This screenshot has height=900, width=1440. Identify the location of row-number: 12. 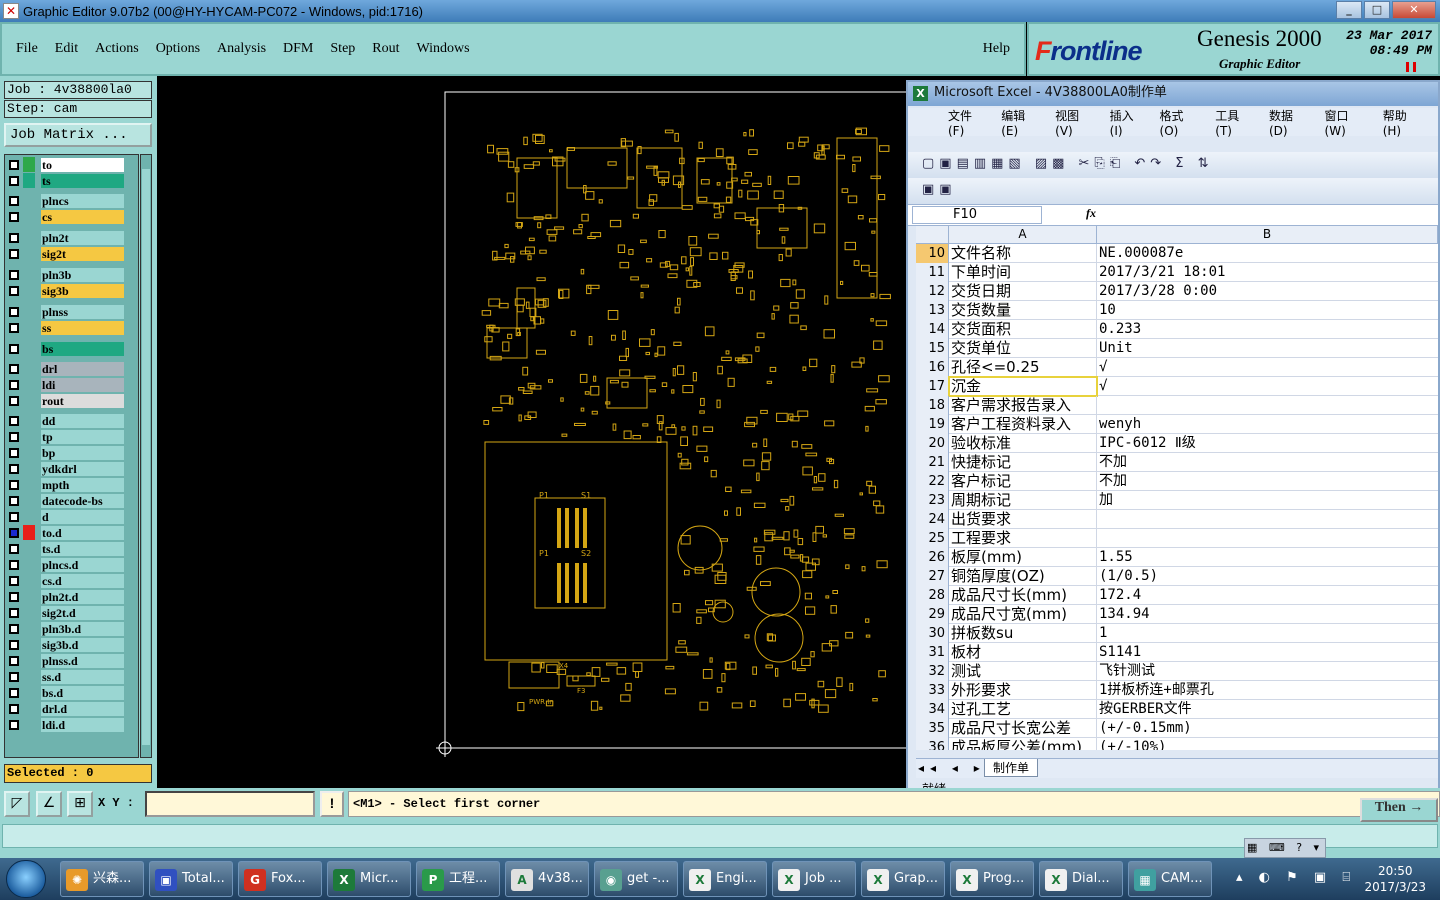
(932, 291).